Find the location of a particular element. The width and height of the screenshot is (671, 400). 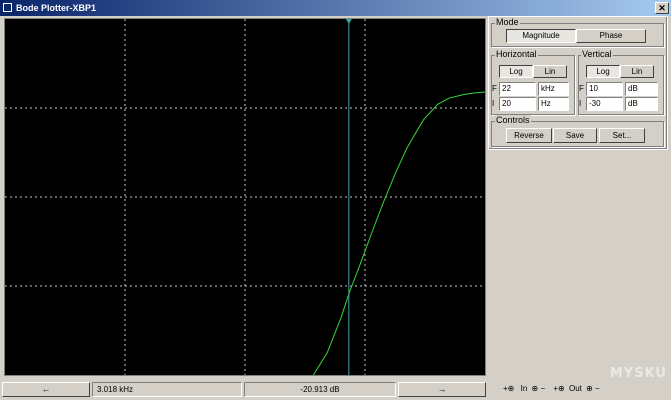

cursor-left-button: ← is located at coordinates (46, 389).